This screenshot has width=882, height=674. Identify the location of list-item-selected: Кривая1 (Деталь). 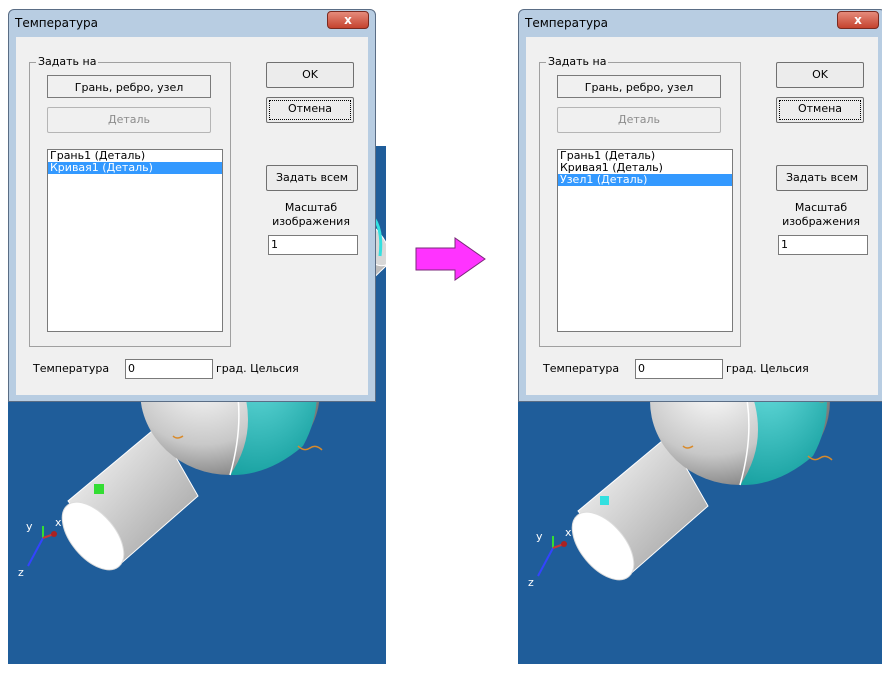
(135, 168).